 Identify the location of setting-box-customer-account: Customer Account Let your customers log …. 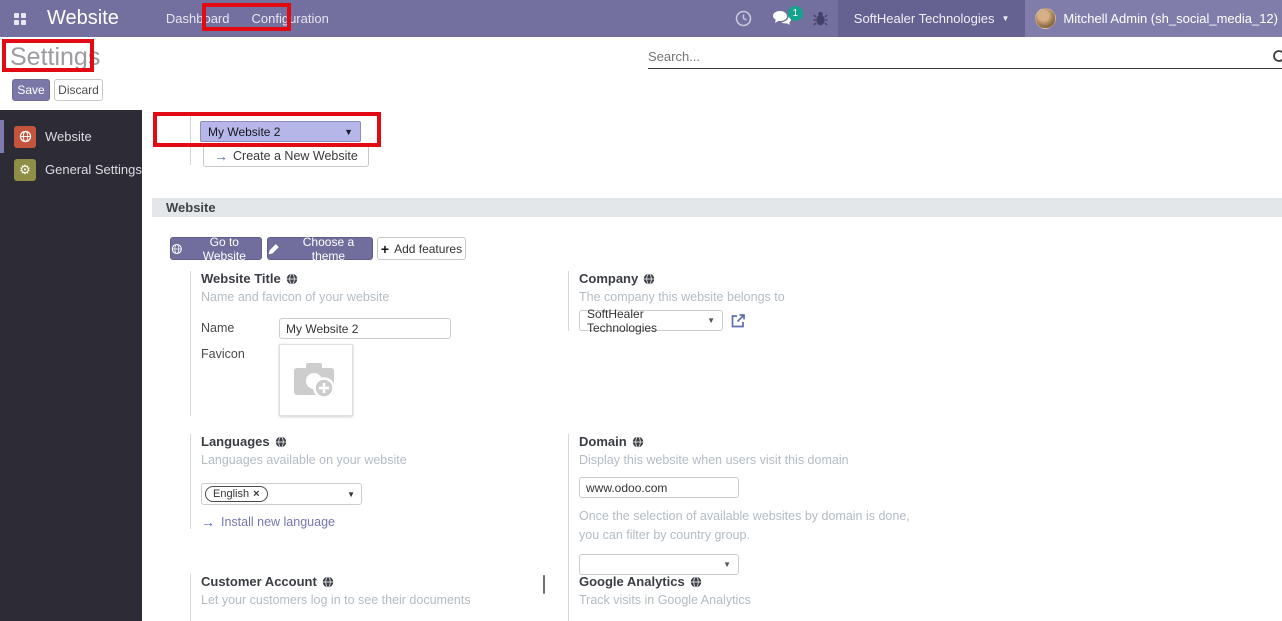
(370, 597).